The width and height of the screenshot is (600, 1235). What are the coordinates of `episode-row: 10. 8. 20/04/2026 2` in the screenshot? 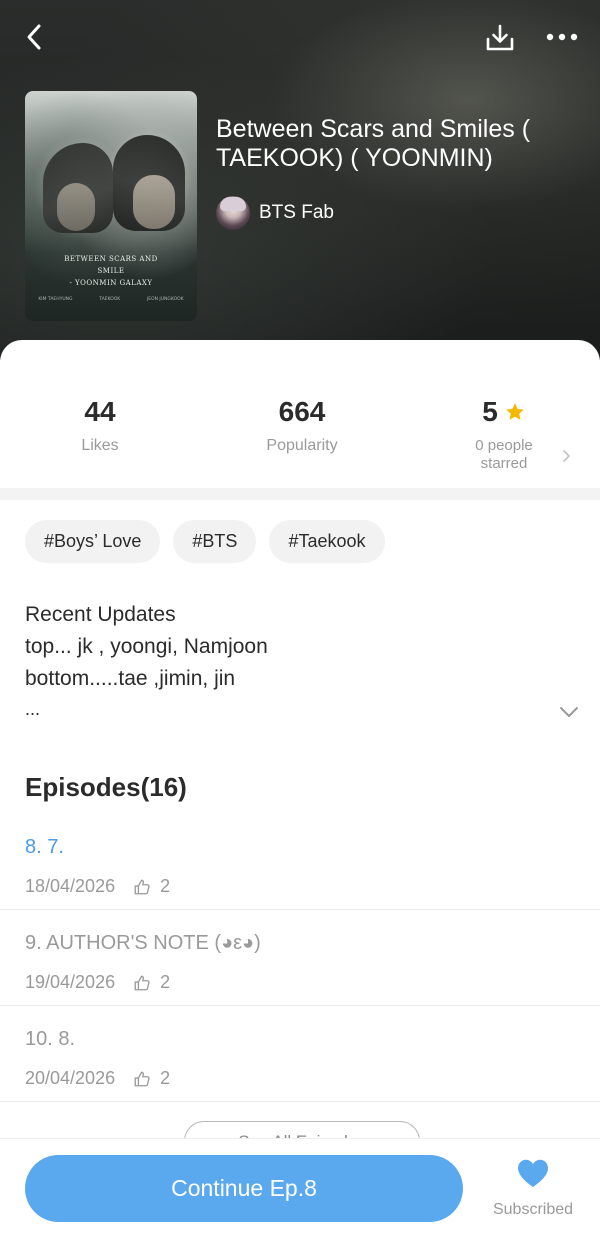 It's located at (300, 1054).